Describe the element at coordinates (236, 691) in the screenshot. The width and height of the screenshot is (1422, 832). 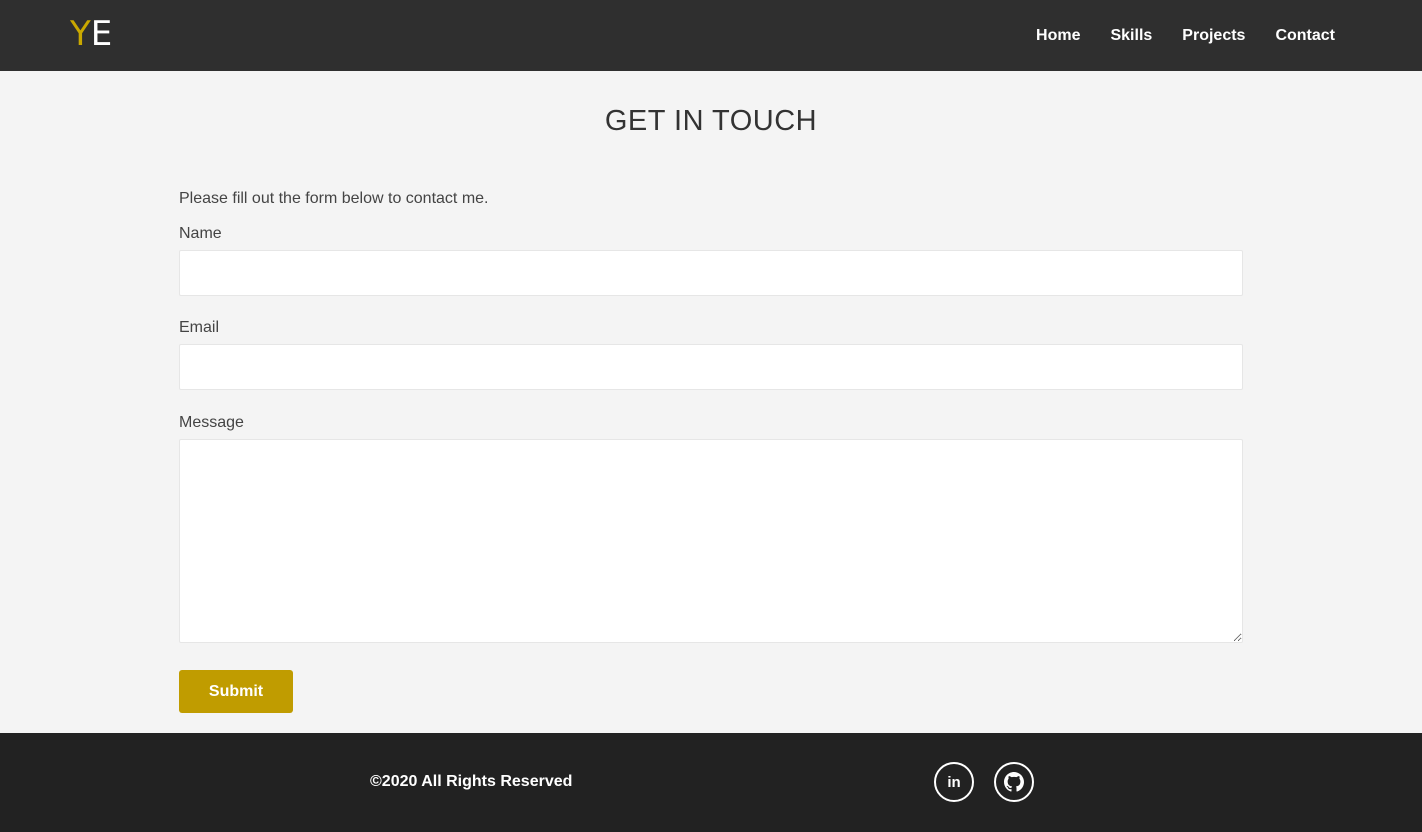
I see `submit-button: Submit` at that location.